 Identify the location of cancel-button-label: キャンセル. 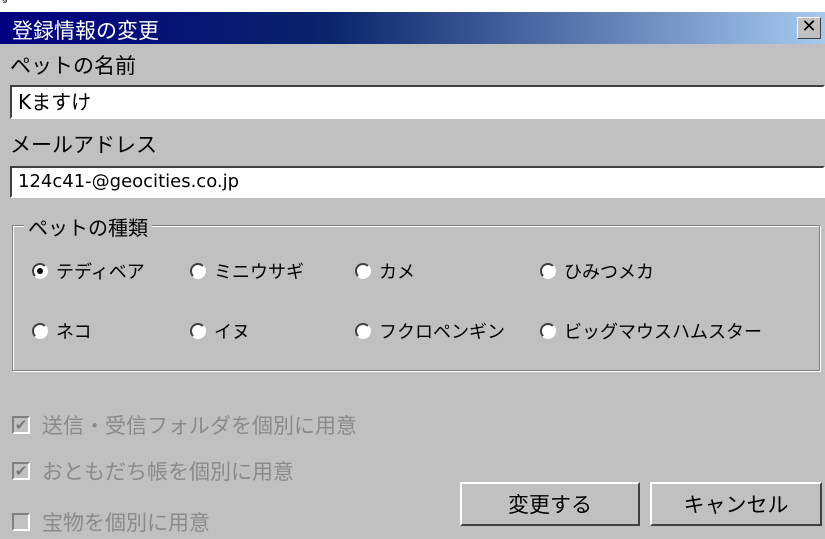
(736, 505).